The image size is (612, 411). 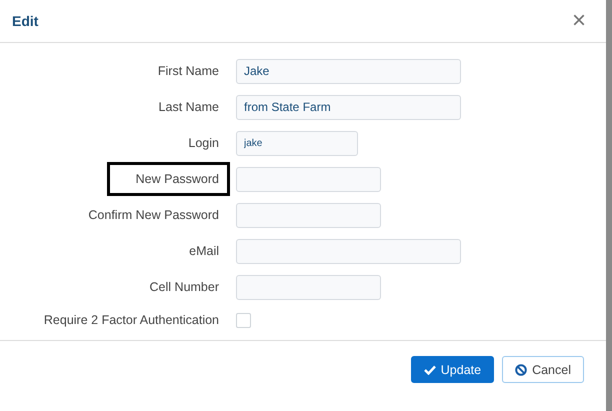 What do you see at coordinates (521, 370) in the screenshot?
I see `prohibited-icon` at bounding box center [521, 370].